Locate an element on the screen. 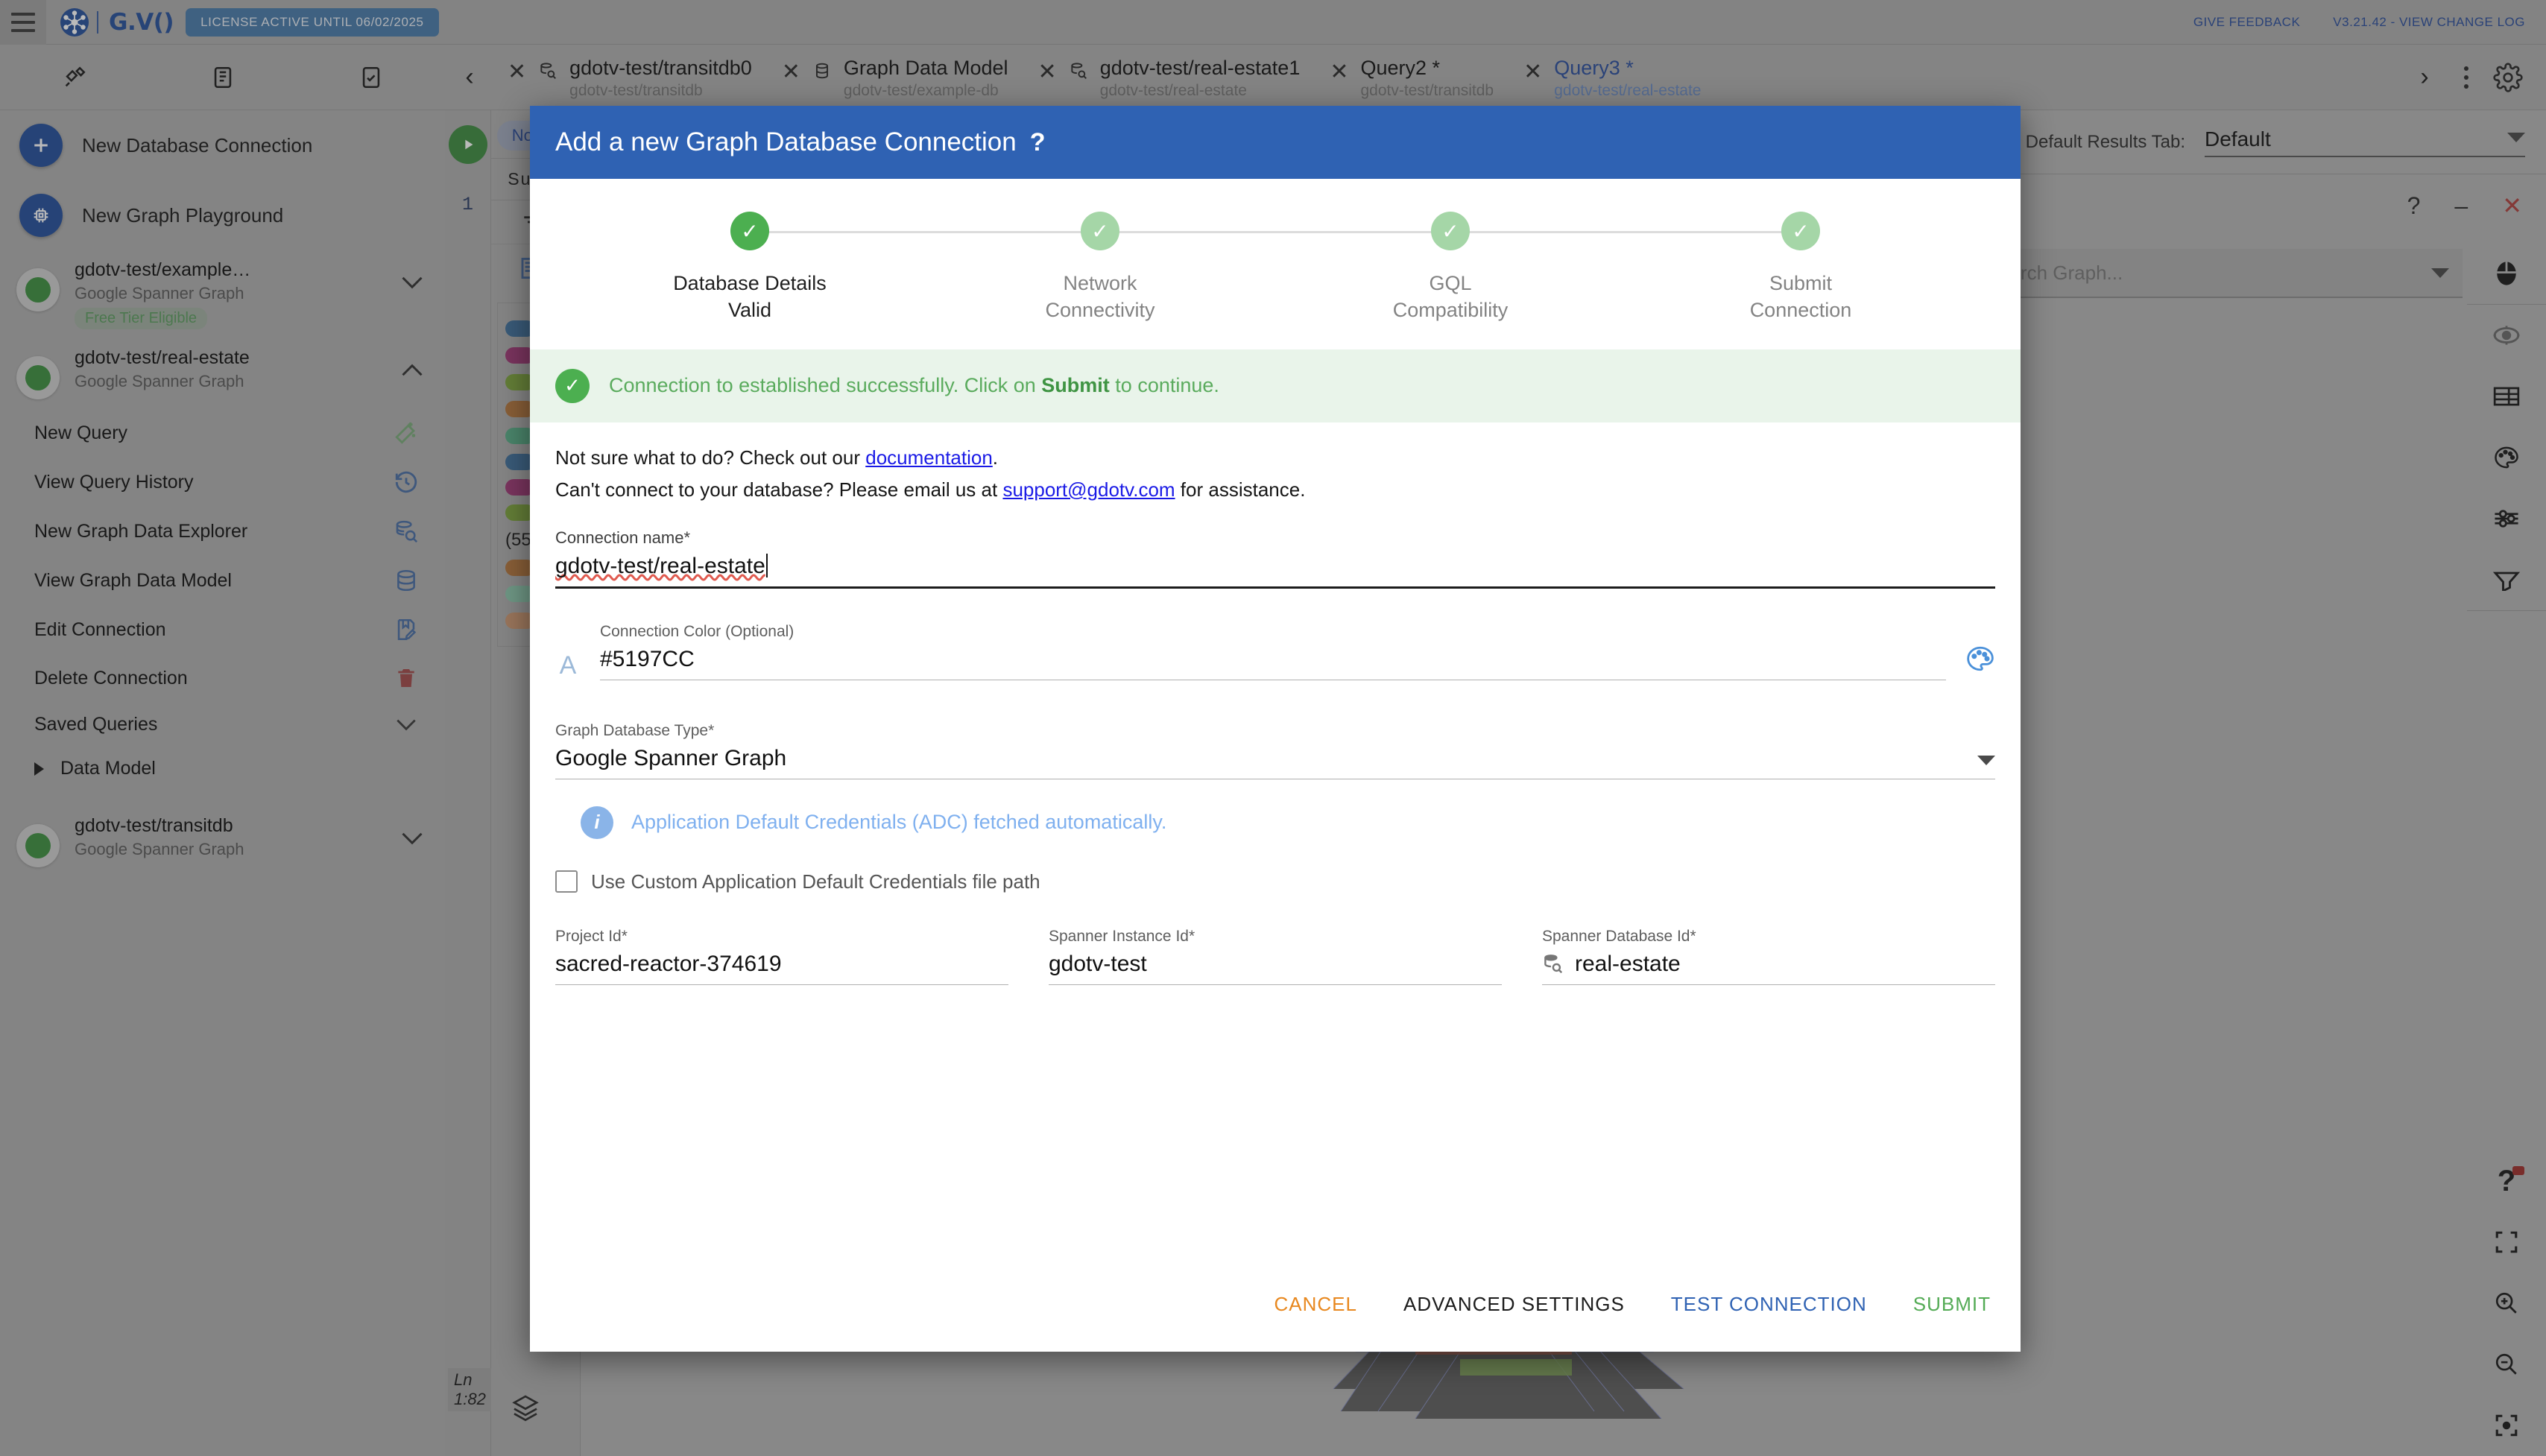 Image resolution: width=2546 pixels, height=1456 pixels. spanner-instance-id-input: gdotv-test is located at coordinates (1275, 965).